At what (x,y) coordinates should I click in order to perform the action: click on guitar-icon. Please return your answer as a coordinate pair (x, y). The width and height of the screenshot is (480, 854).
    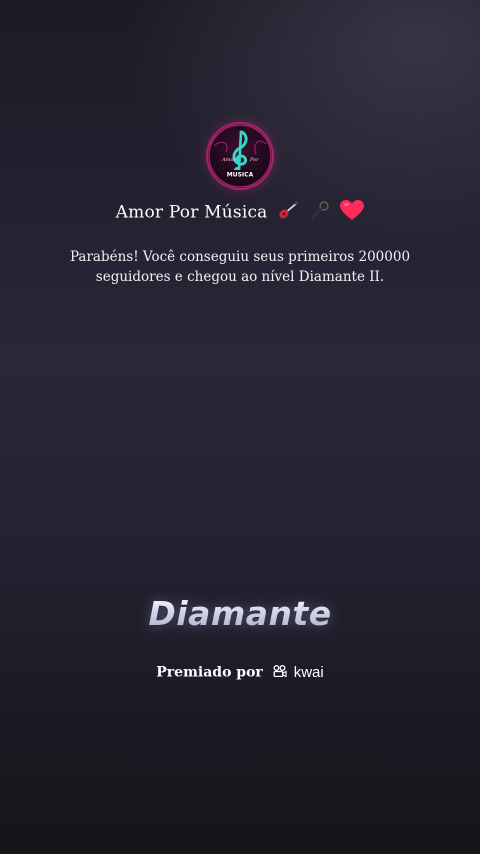
    Looking at the image, I should click on (288, 213).